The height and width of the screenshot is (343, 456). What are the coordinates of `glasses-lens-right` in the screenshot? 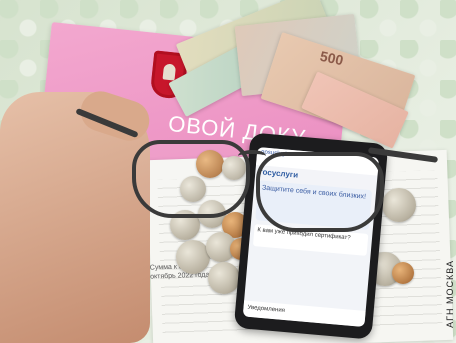 It's located at (320, 192).